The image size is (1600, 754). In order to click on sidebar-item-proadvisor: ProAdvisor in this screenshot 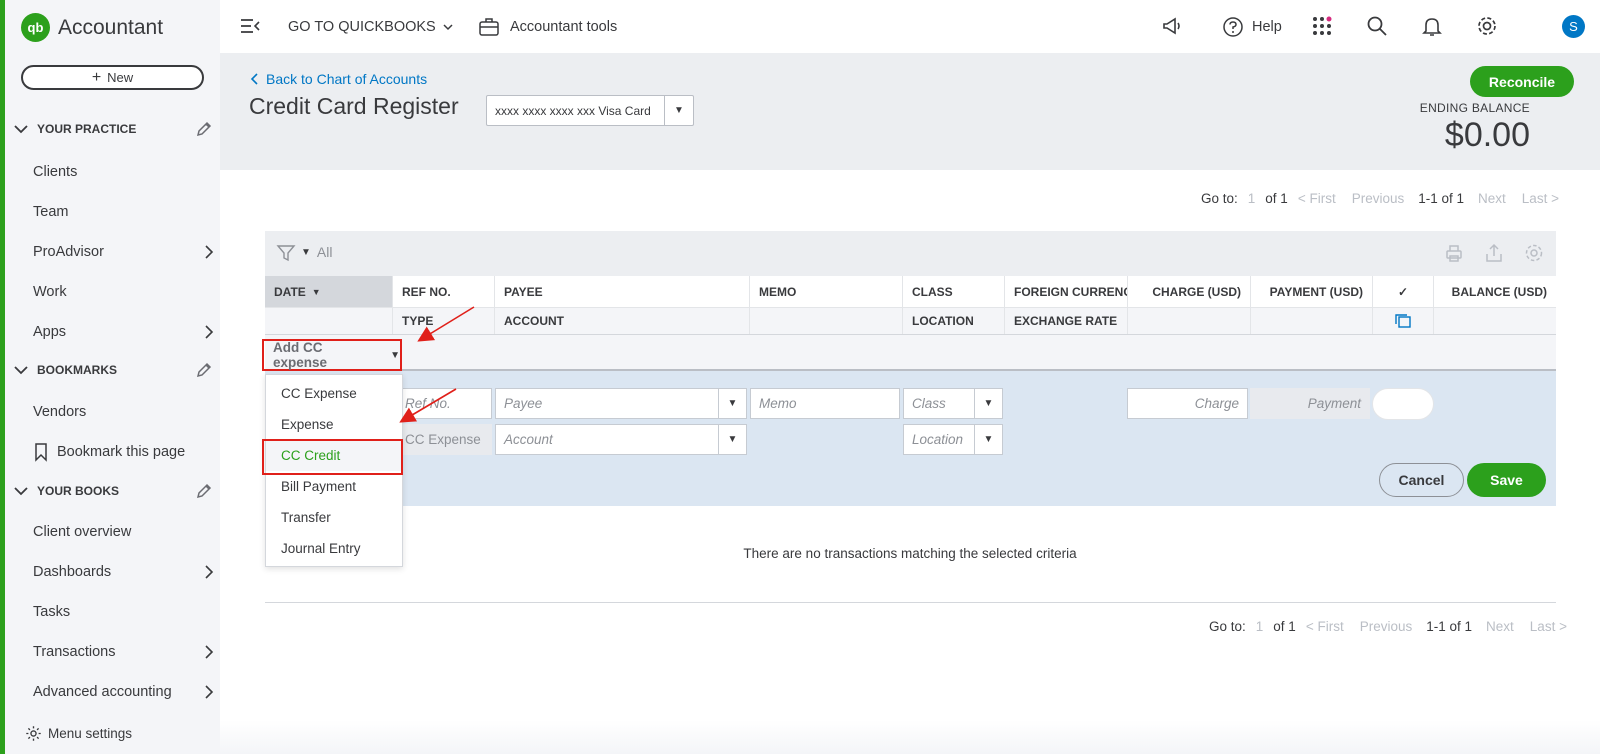, I will do `click(125, 252)`.